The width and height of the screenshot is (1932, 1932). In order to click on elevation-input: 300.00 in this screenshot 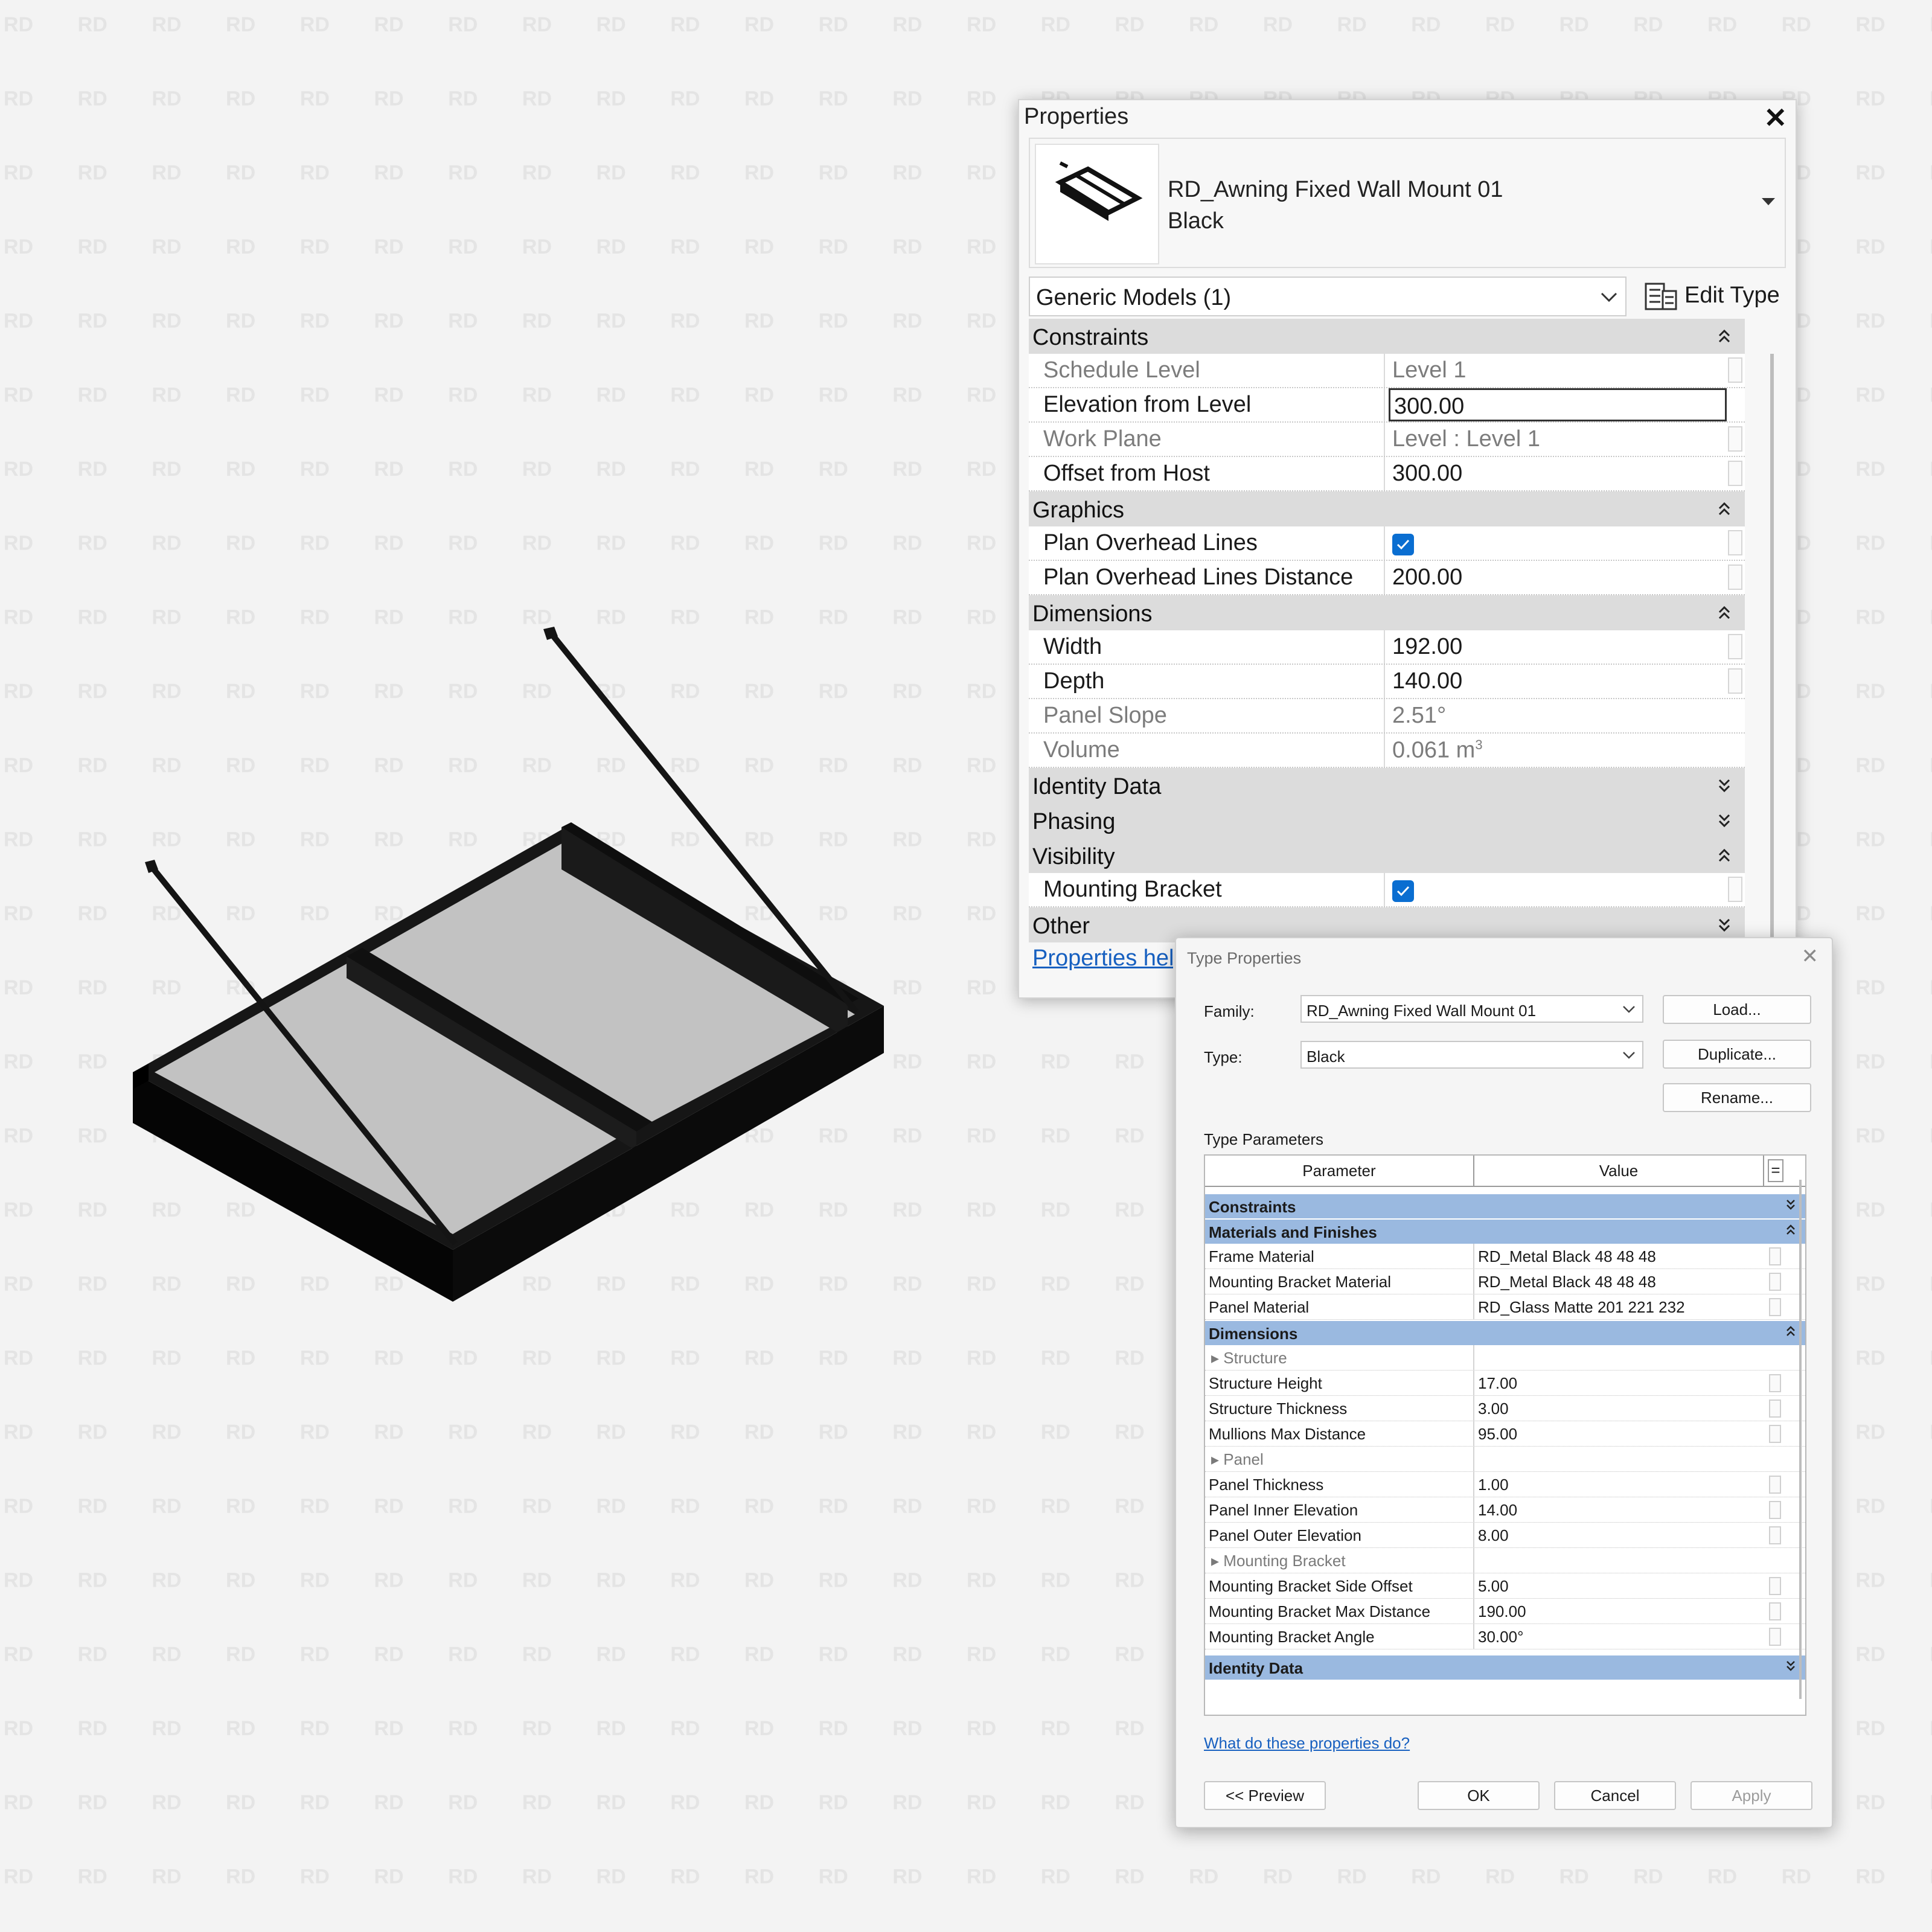, I will do `click(1558, 404)`.